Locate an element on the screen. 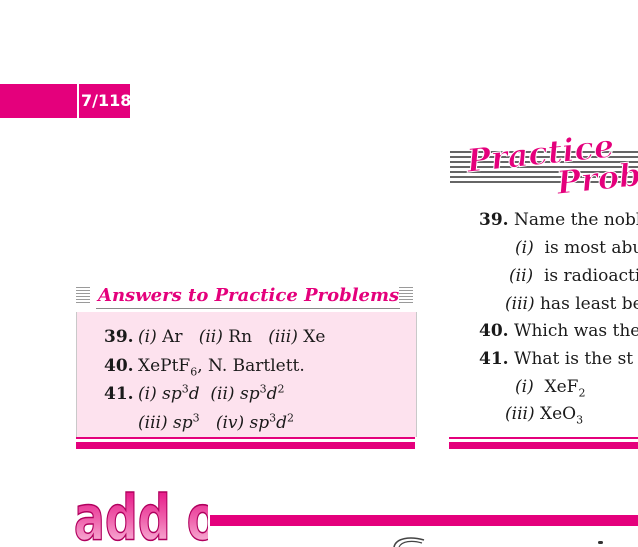  answer-number: 40. is located at coordinates (119, 366).